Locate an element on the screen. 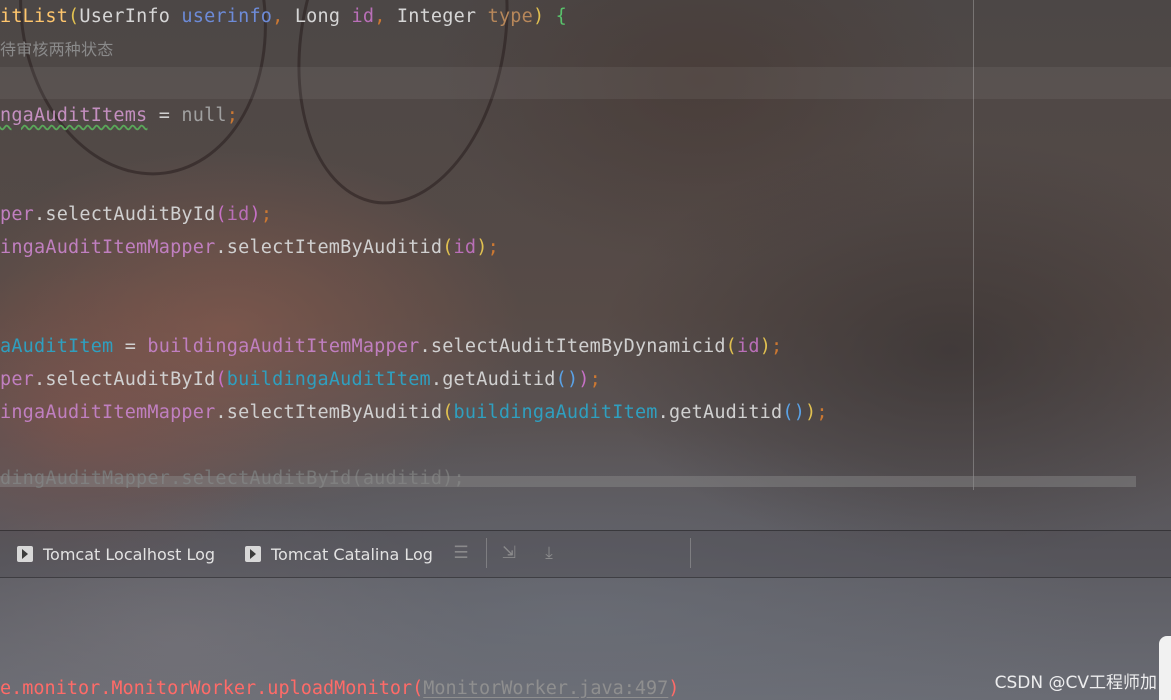  type-name: UserInfo is located at coordinates (130, 16).